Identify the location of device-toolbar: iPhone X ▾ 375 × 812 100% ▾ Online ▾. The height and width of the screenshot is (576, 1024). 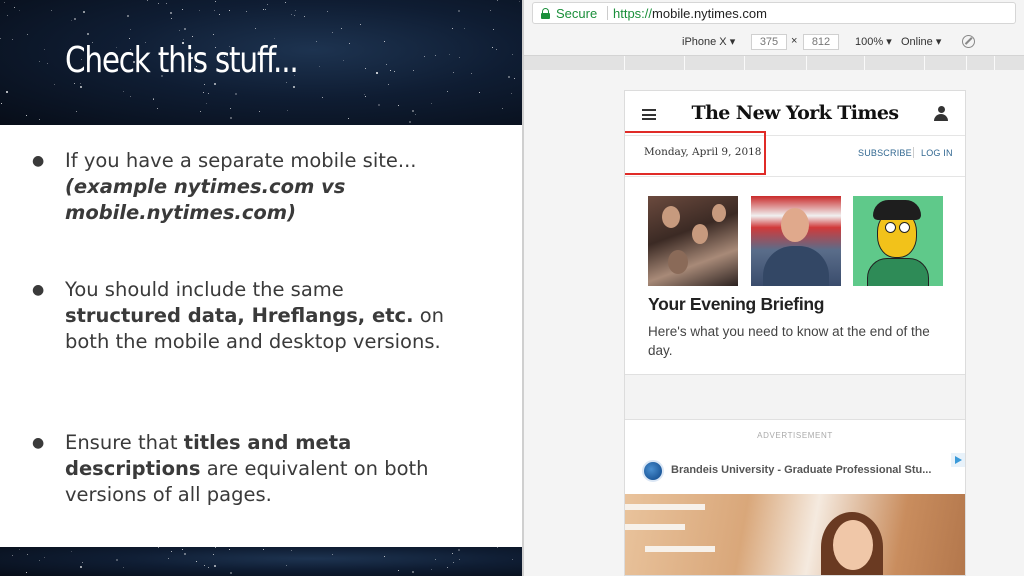
(774, 42).